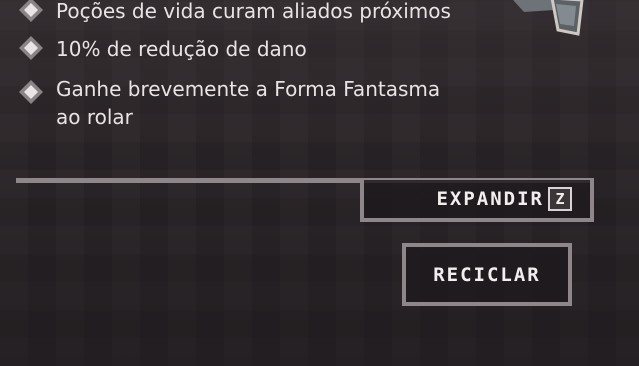 This screenshot has height=366, width=639. What do you see at coordinates (490, 199) in the screenshot?
I see `expand-button-label: EXPANDIR` at bounding box center [490, 199].